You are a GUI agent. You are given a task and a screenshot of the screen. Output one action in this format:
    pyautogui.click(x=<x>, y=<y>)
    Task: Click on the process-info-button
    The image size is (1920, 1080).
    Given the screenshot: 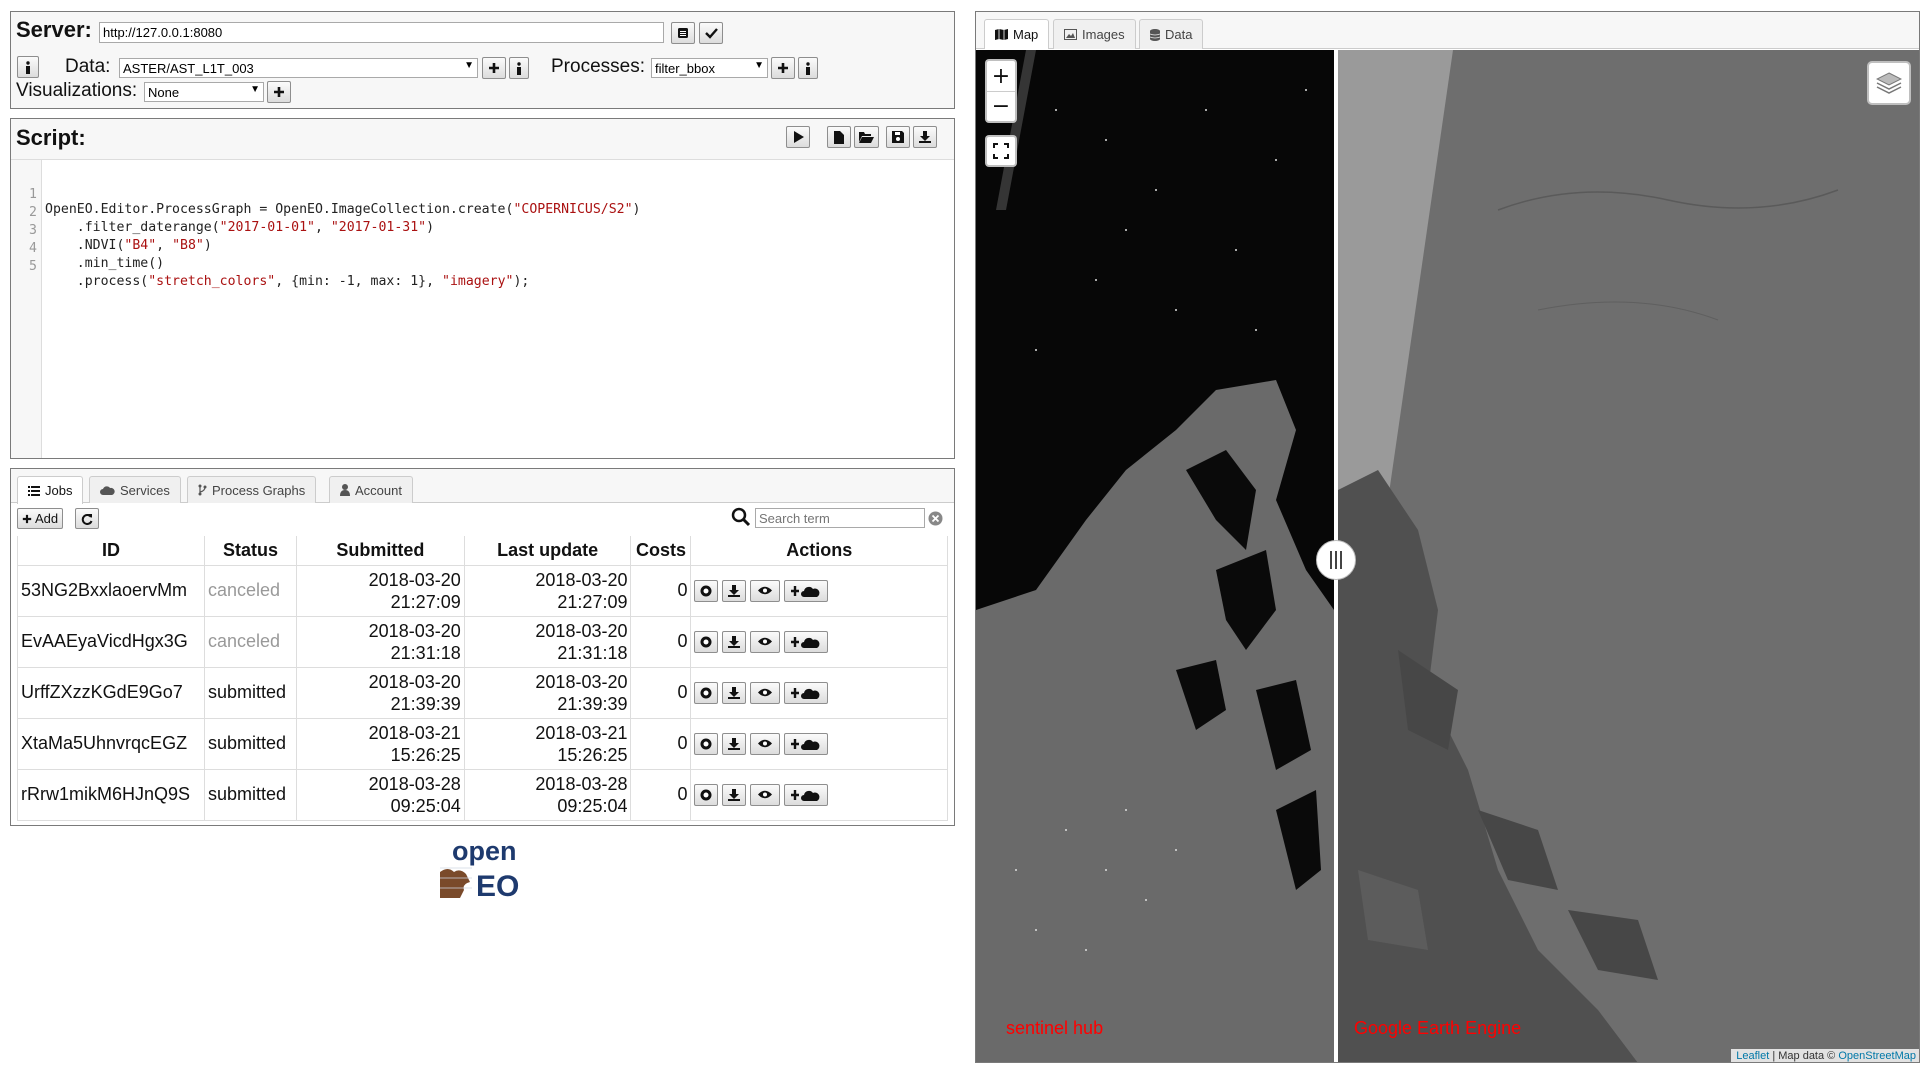 What is the action you would take?
    pyautogui.click(x=808, y=68)
    